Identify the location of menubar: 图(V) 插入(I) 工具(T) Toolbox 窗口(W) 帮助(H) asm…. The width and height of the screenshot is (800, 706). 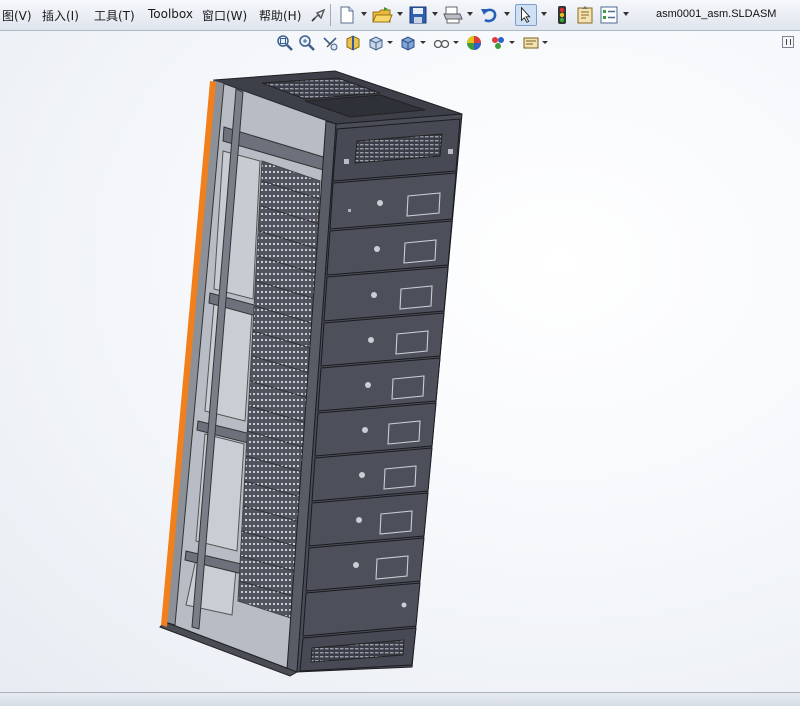
(400, 15).